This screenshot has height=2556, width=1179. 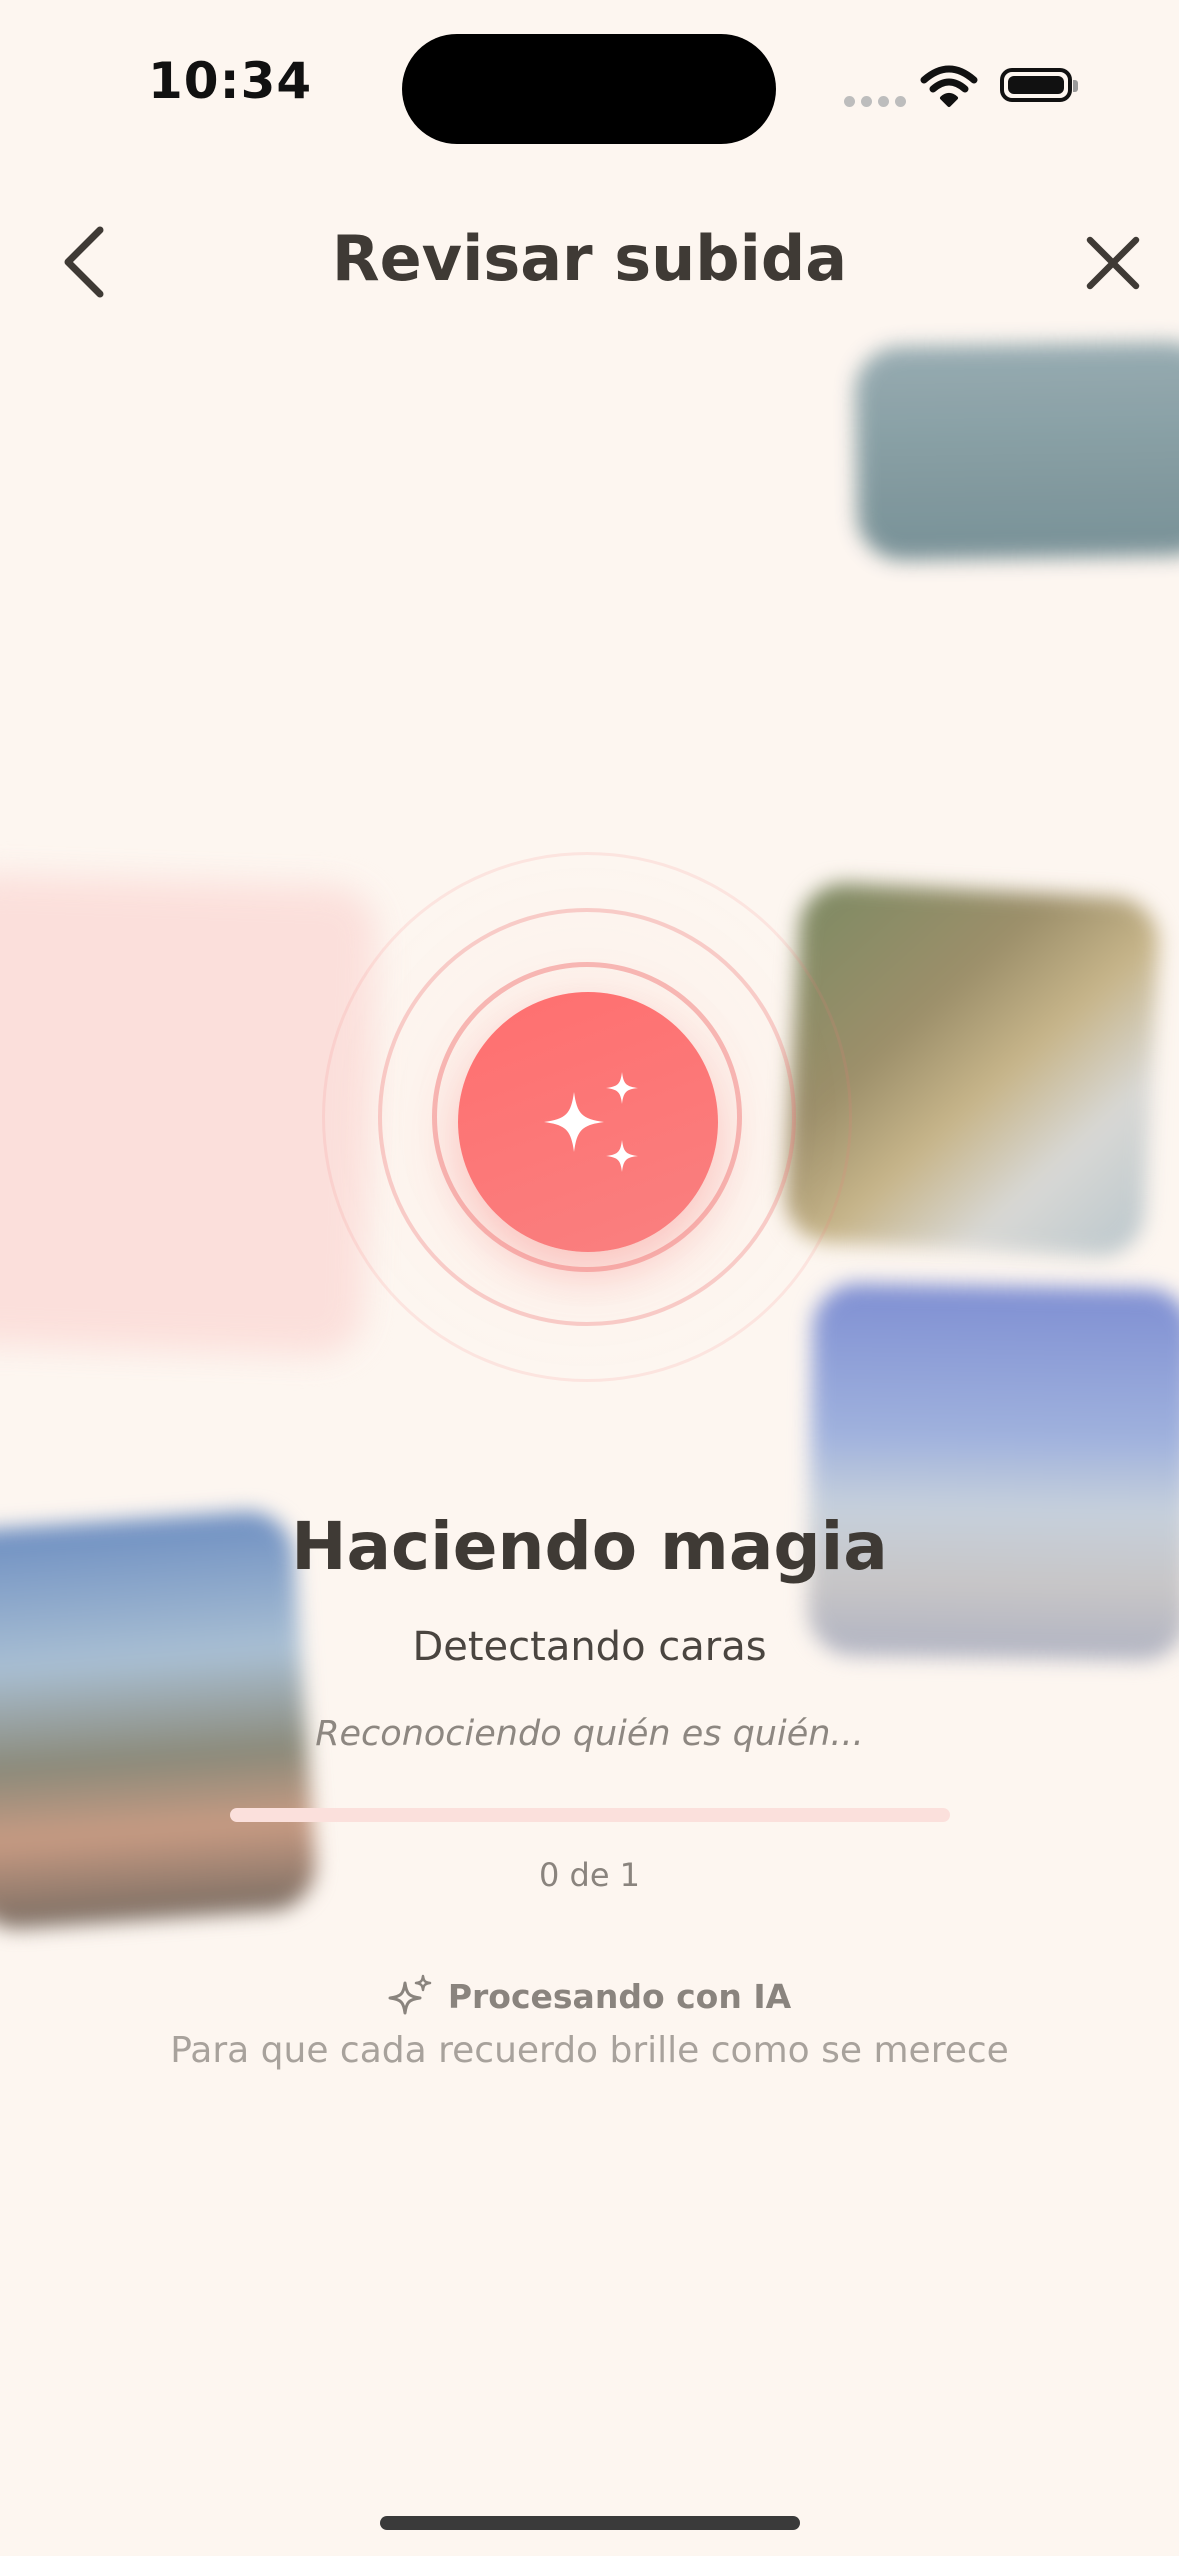 What do you see at coordinates (589, 258) in the screenshot?
I see `page-title: Revisar subida` at bounding box center [589, 258].